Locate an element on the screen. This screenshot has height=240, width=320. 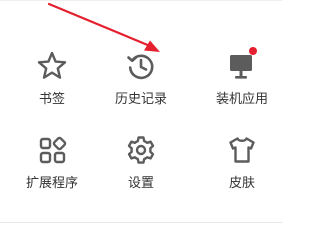
tshirt-icon is located at coordinates (242, 150).